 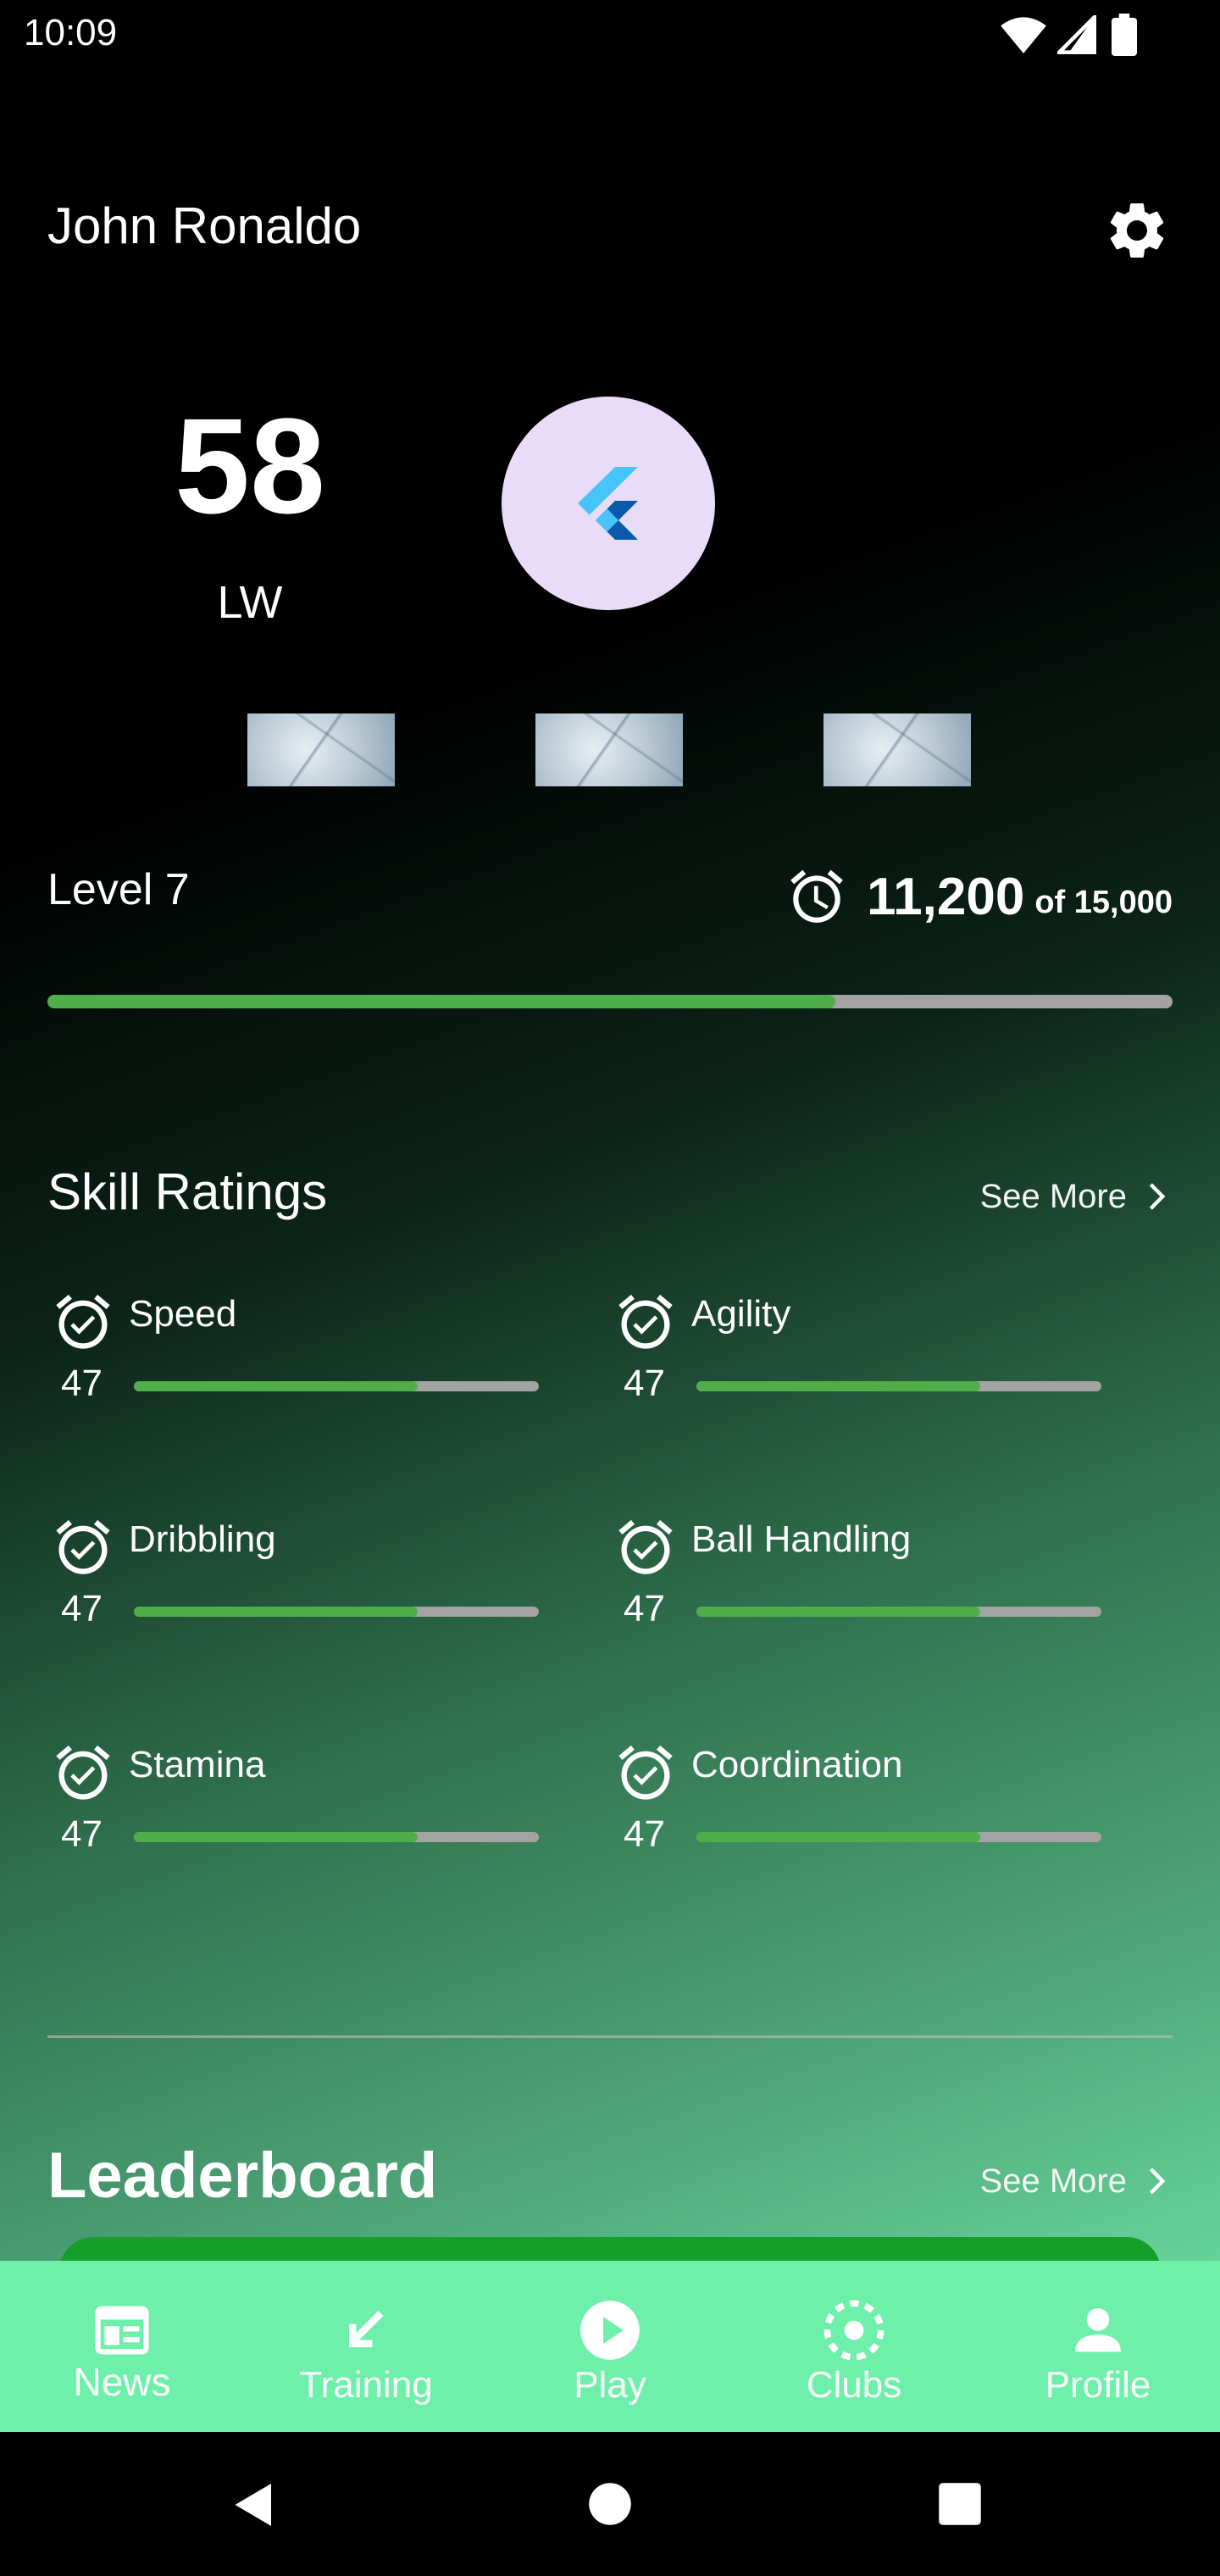 I want to click on skill-item: Dribbling 47, so click(x=313, y=1583).